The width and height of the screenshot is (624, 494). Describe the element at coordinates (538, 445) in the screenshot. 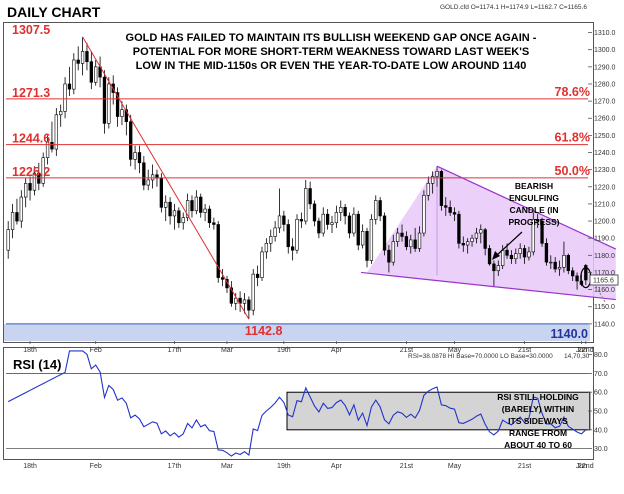

I see `rsi-annotation-5: ABOUT 40 TO 60` at that location.